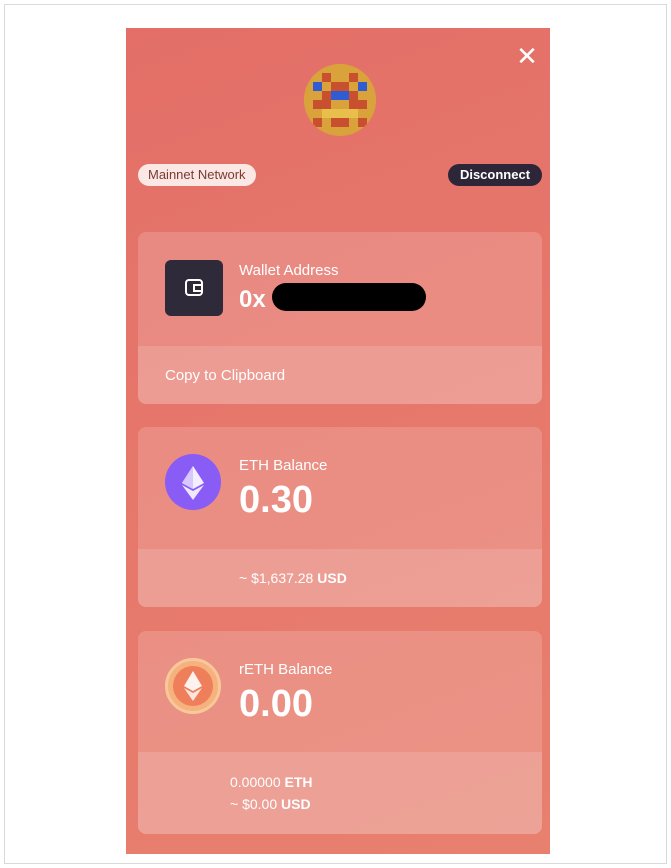 The width and height of the screenshot is (671, 868). I want to click on wallet-card-footer: Copy to Clipboard, so click(340, 375).